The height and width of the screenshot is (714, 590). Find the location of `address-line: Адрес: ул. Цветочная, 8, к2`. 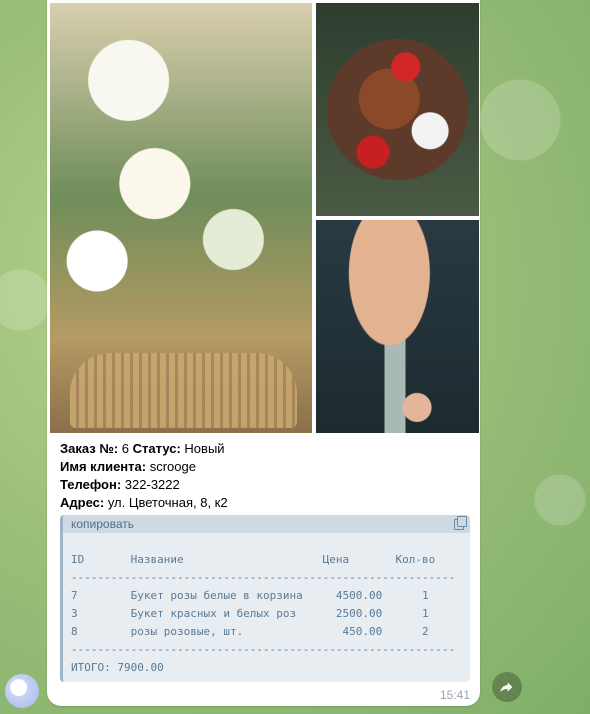

address-line: Адрес: ул. Цветочная, 8, к2 is located at coordinates (265, 503).